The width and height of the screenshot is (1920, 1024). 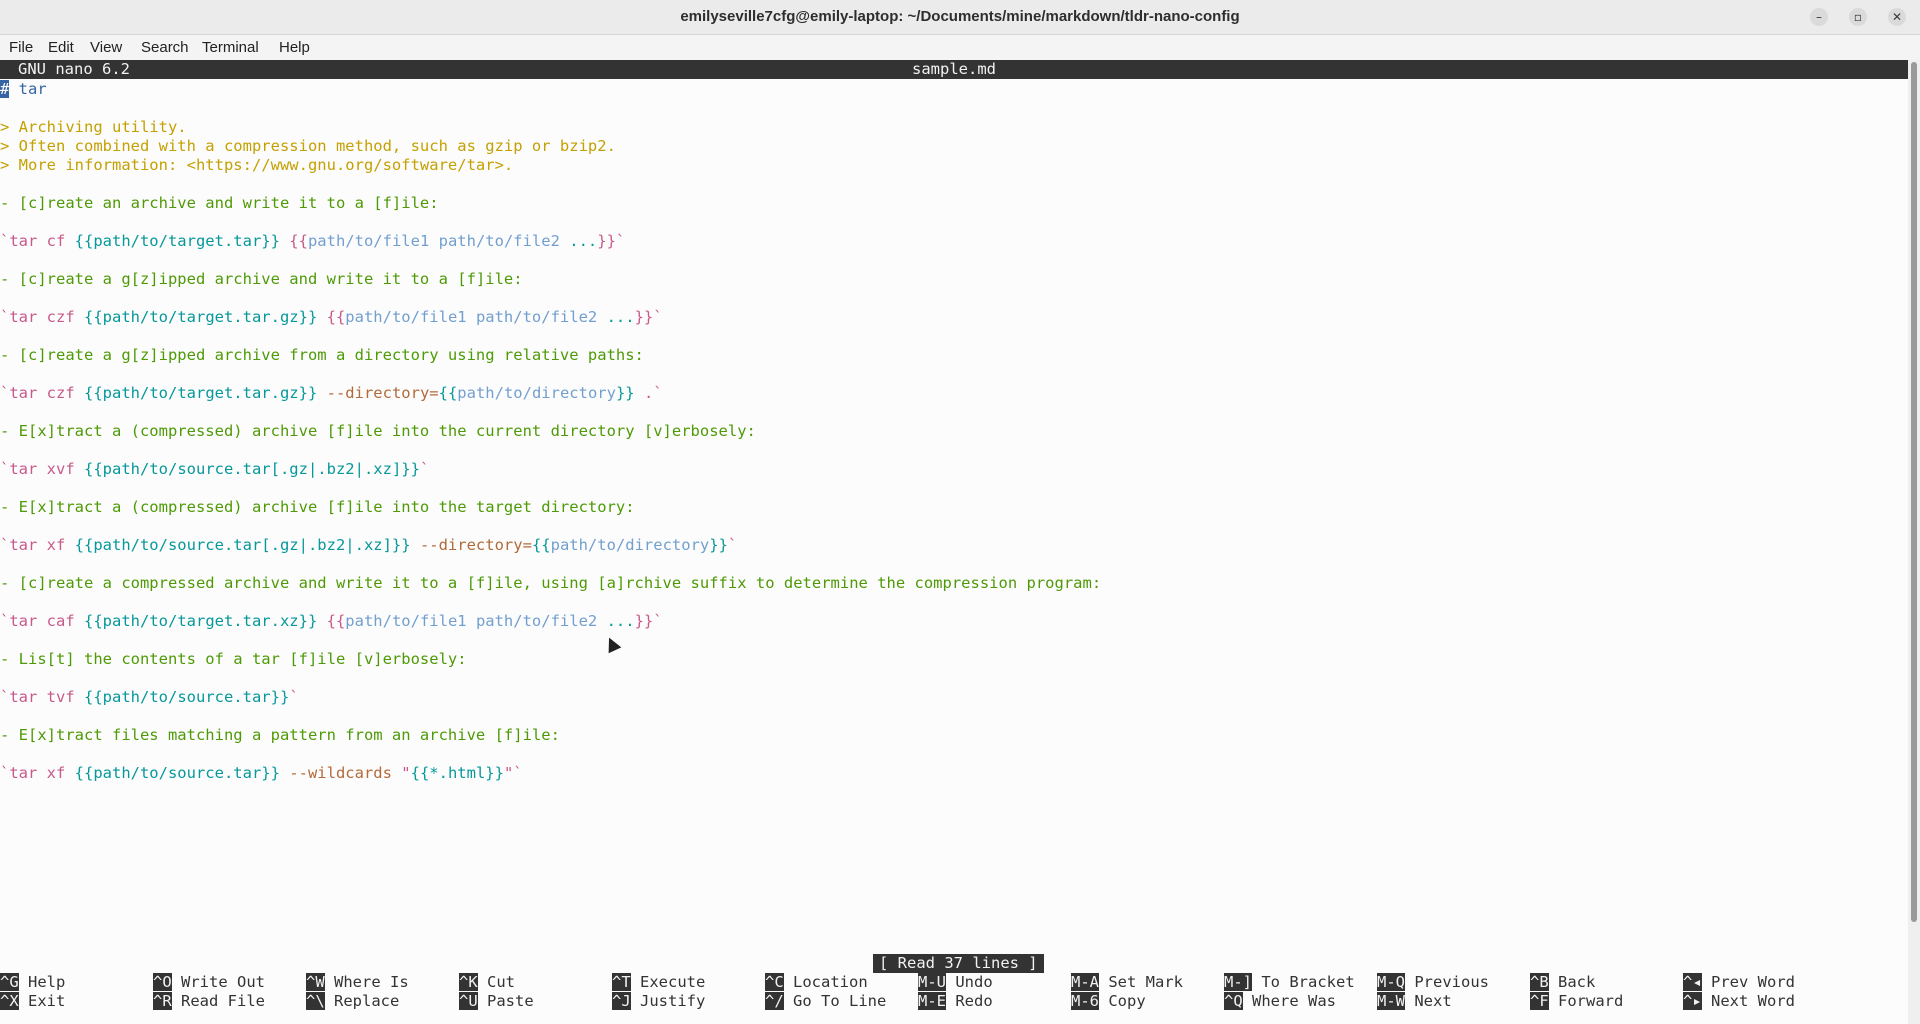 What do you see at coordinates (1748, 982) in the screenshot?
I see `shortcut-label: Prev Word` at bounding box center [1748, 982].